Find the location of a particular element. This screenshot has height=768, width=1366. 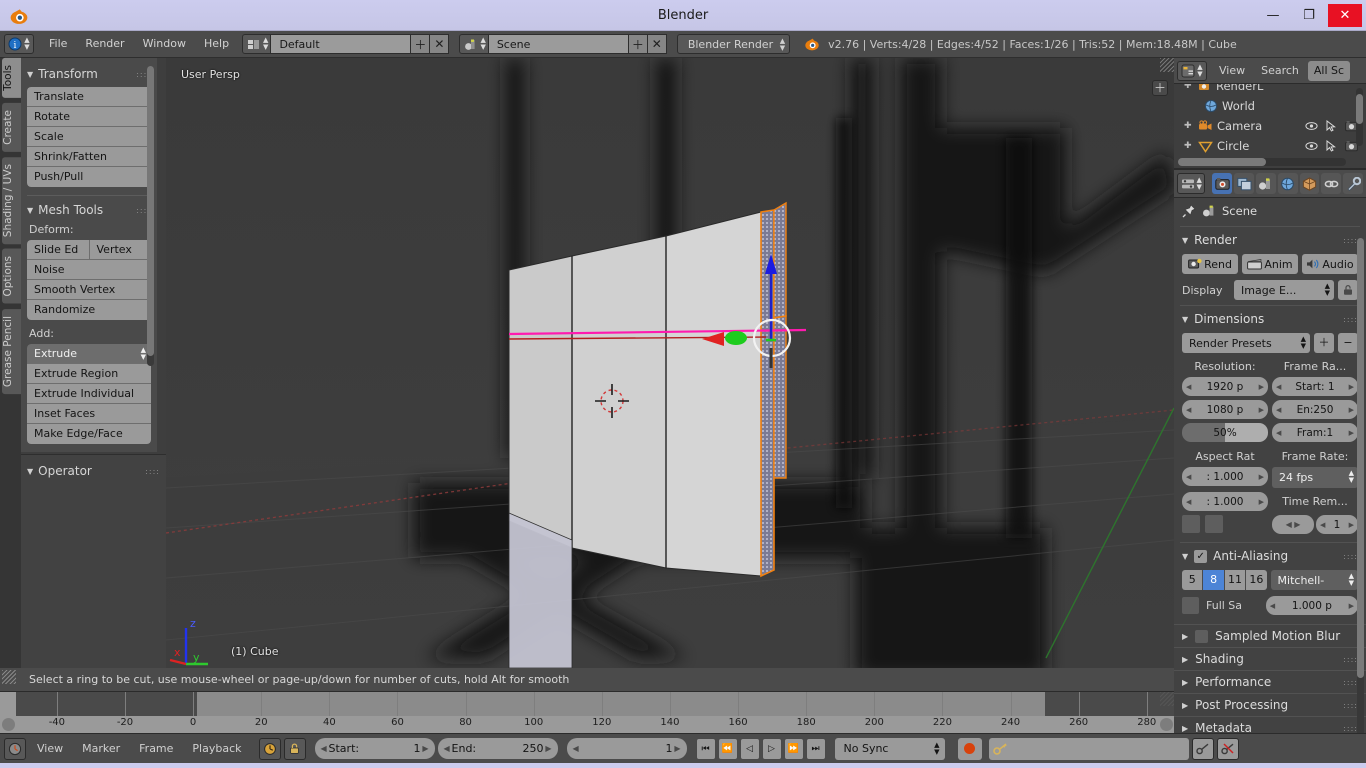

resize-grip-icon is located at coordinates (9, 677).